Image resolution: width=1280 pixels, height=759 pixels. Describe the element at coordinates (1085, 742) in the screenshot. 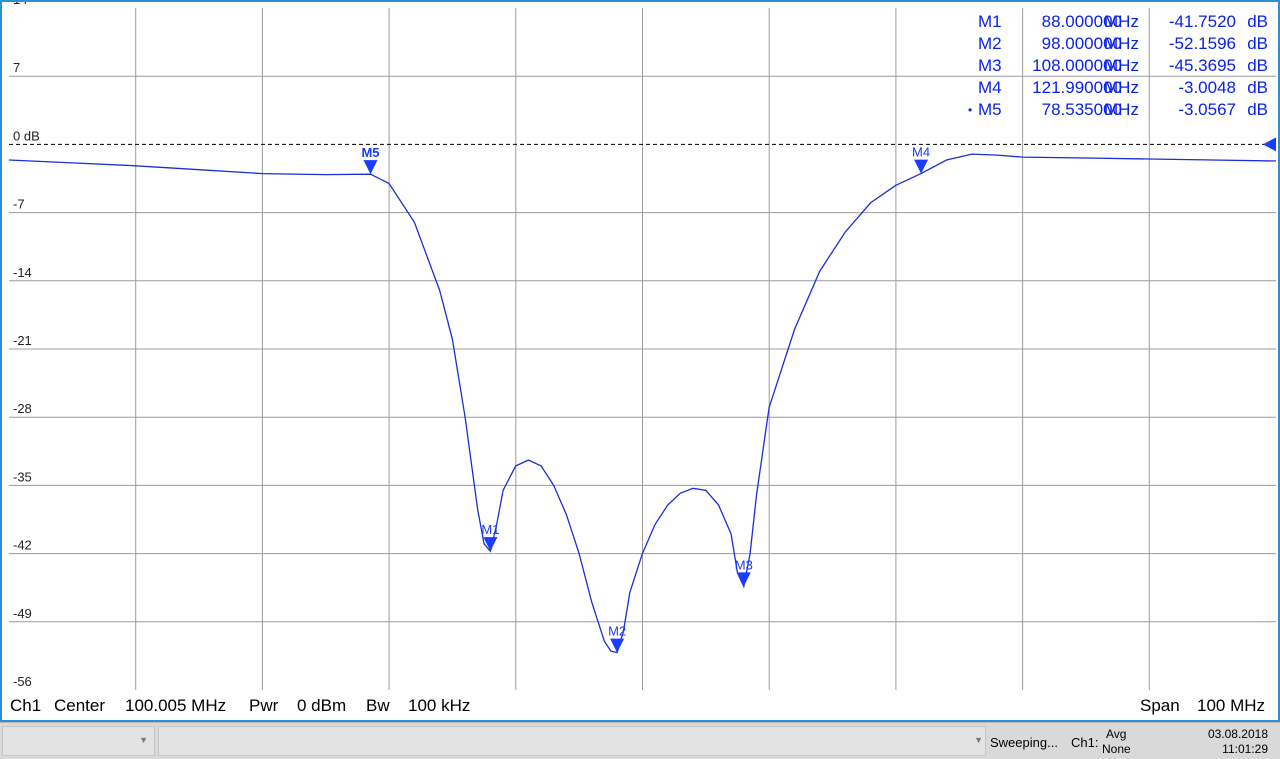

I see `status-channel: Ch1:` at that location.